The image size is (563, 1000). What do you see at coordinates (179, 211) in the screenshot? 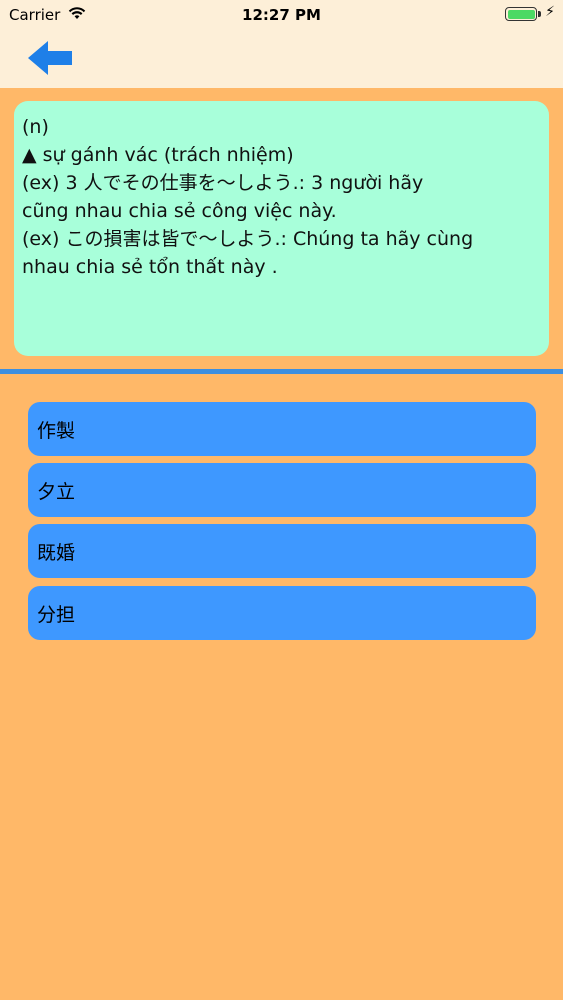
I see `meaning-line: cũng nhau chia sẻ công việc này.` at bounding box center [179, 211].